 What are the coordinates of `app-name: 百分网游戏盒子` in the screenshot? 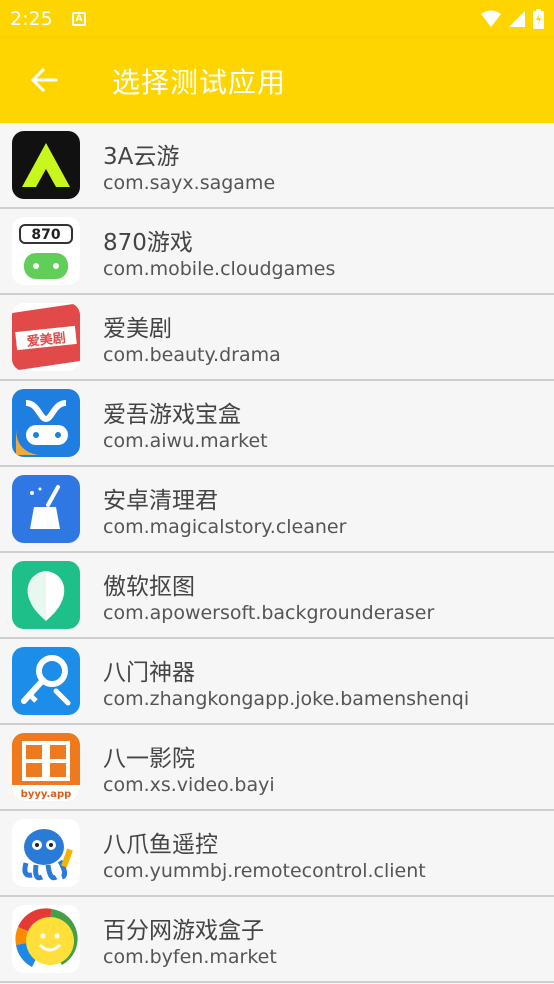 It's located at (183, 931).